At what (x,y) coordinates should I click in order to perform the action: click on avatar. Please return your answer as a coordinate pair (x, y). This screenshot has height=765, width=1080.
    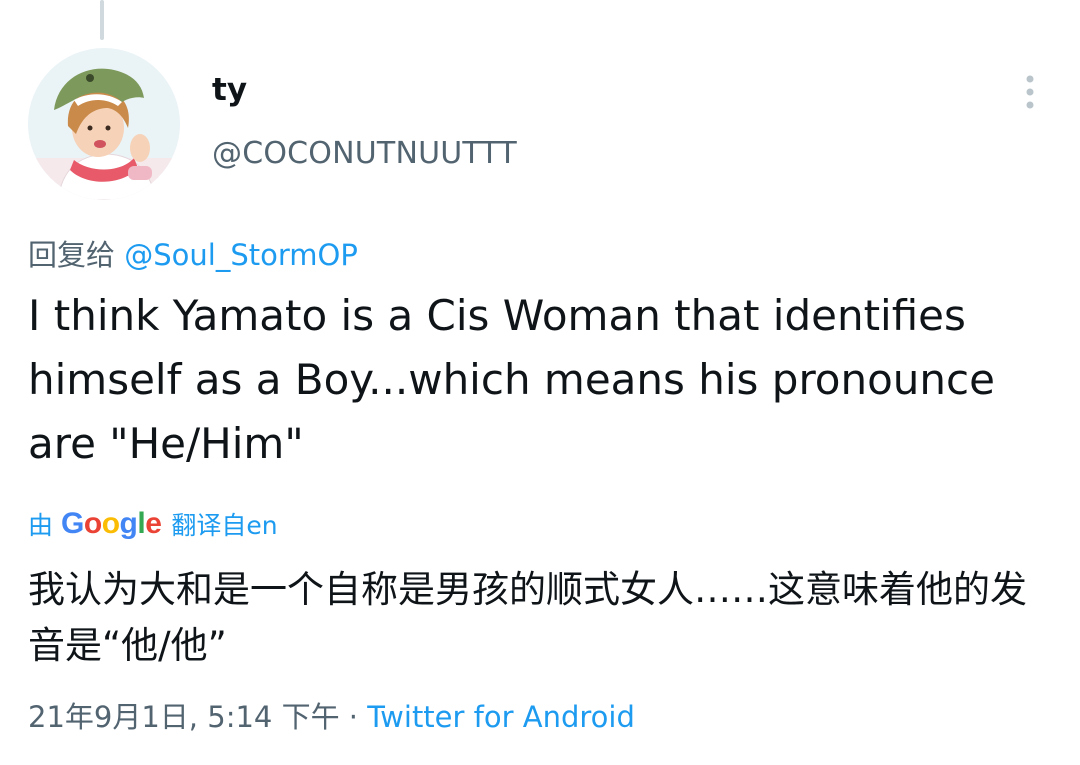
    Looking at the image, I should click on (104, 124).